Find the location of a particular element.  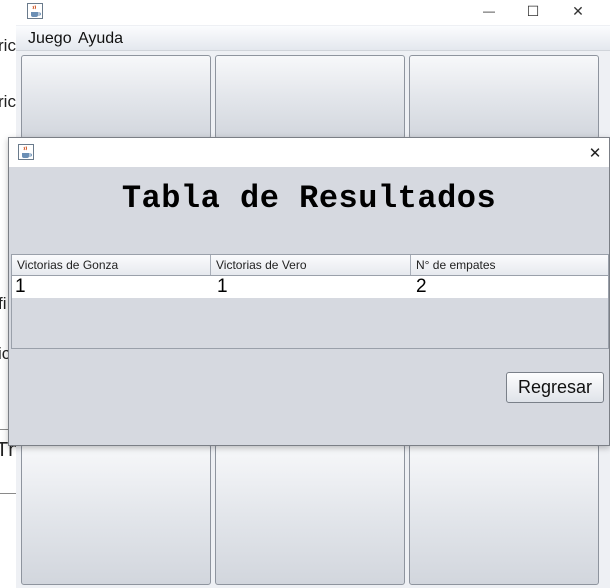

column-header: N° de empates is located at coordinates (509, 265).